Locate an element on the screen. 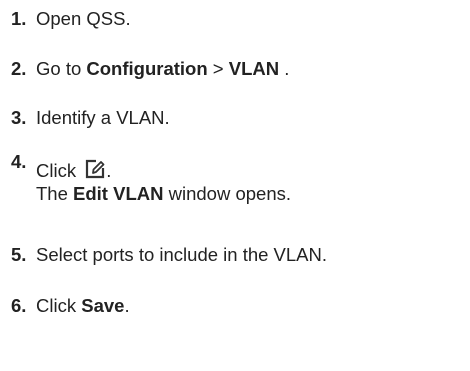  step-number: 2. is located at coordinates (19, 68).